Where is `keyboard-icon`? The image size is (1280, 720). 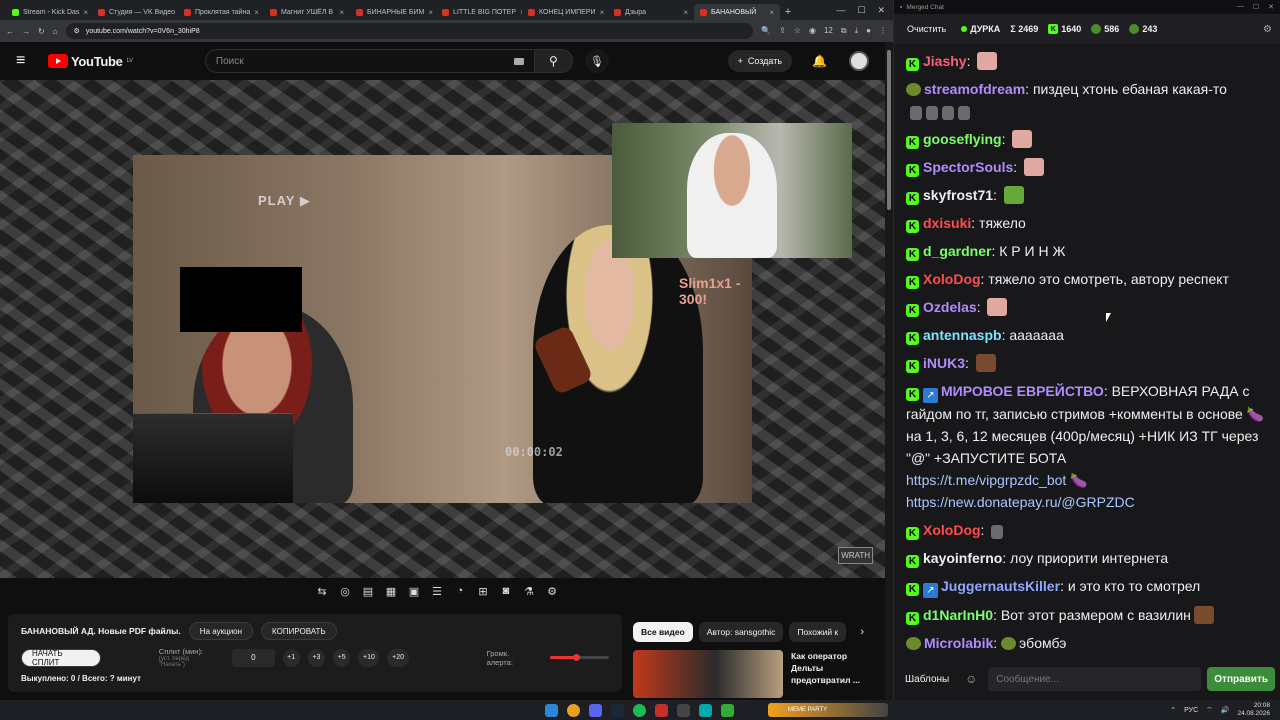
keyboard-icon is located at coordinates (518, 61).